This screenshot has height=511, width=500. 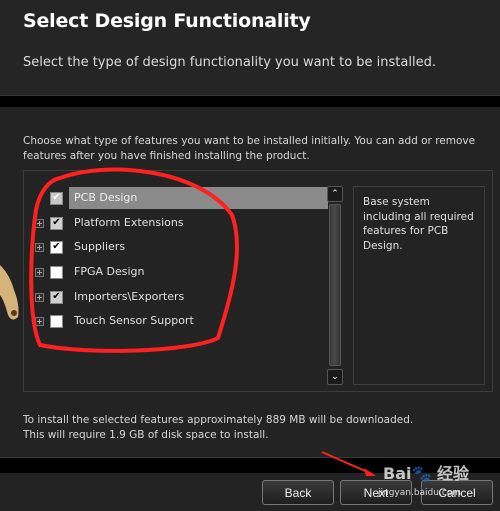 I want to click on feature-label: FPGA Design, so click(x=109, y=271).